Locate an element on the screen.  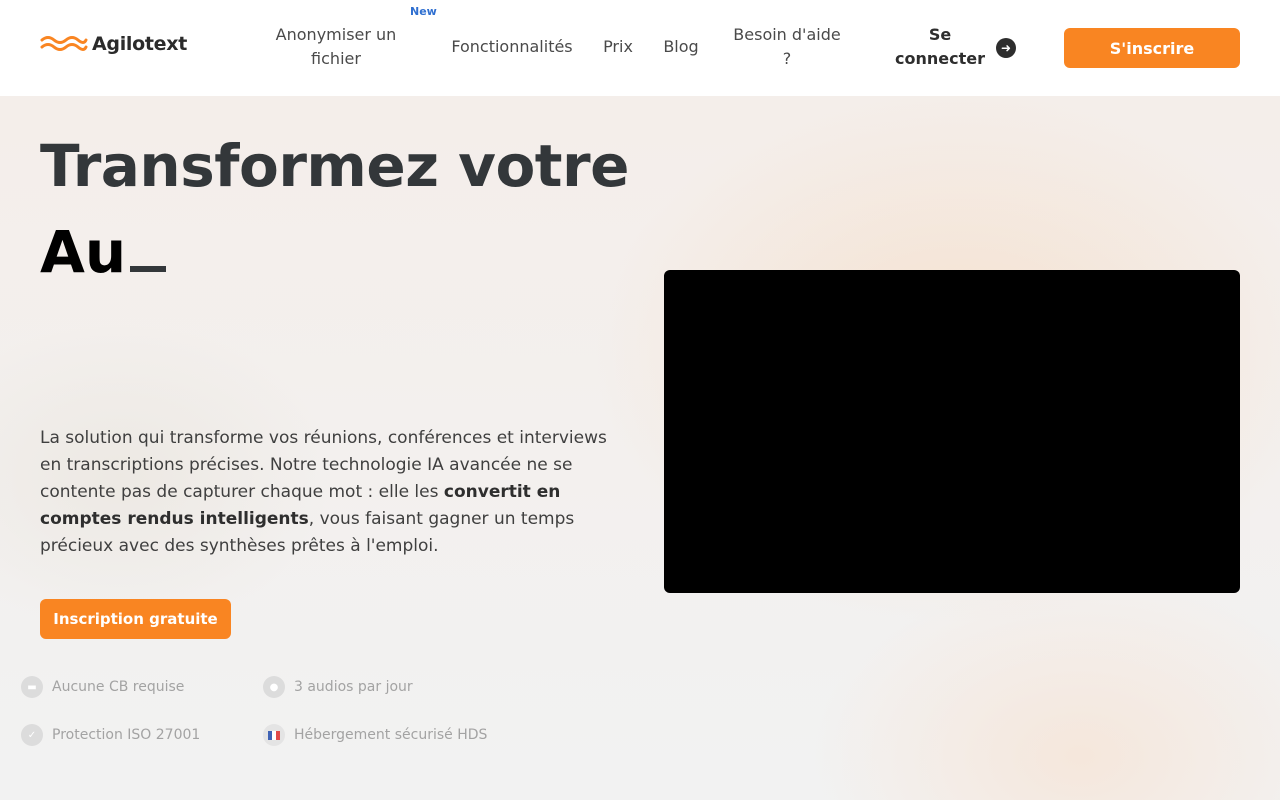
feature-no-card: ▬ Aucune CB requise is located at coordinates (102, 687).